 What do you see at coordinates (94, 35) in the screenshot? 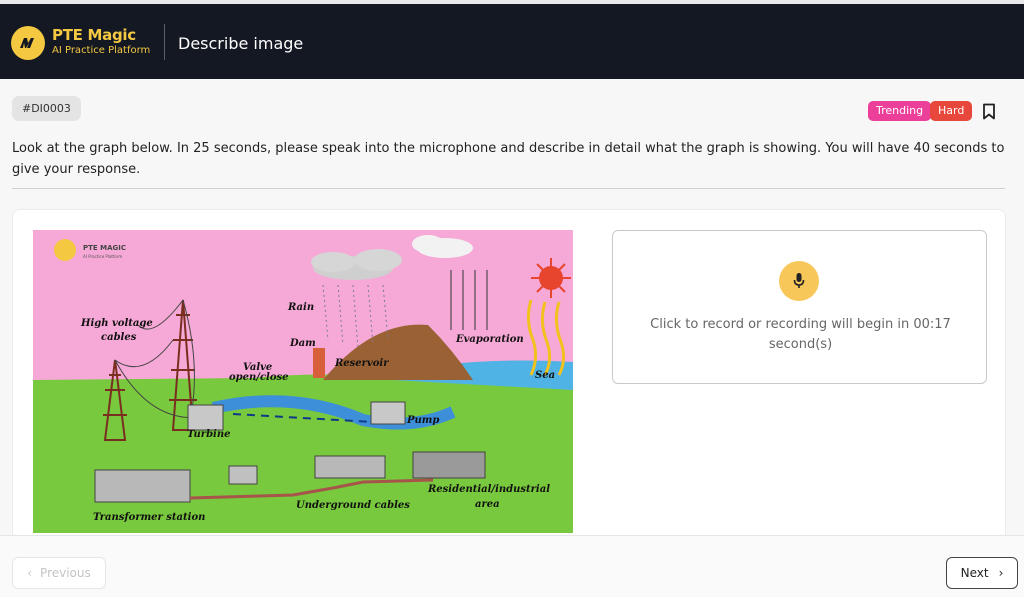
I see `brand-name: PTE Magic` at bounding box center [94, 35].